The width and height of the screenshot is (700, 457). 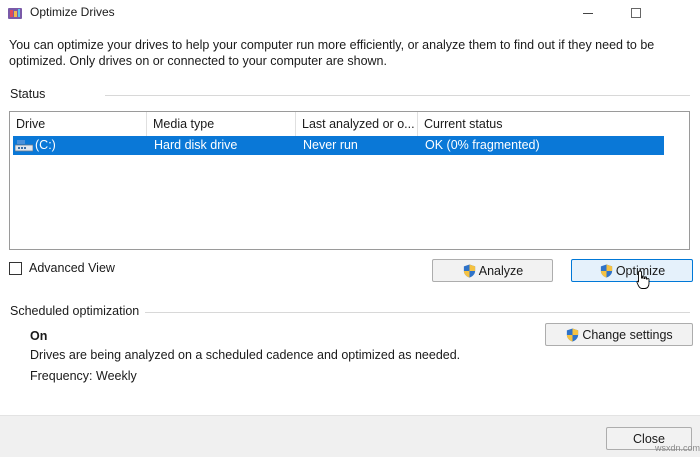 What do you see at coordinates (643, 279) in the screenshot?
I see `hand-cursor-icon` at bounding box center [643, 279].